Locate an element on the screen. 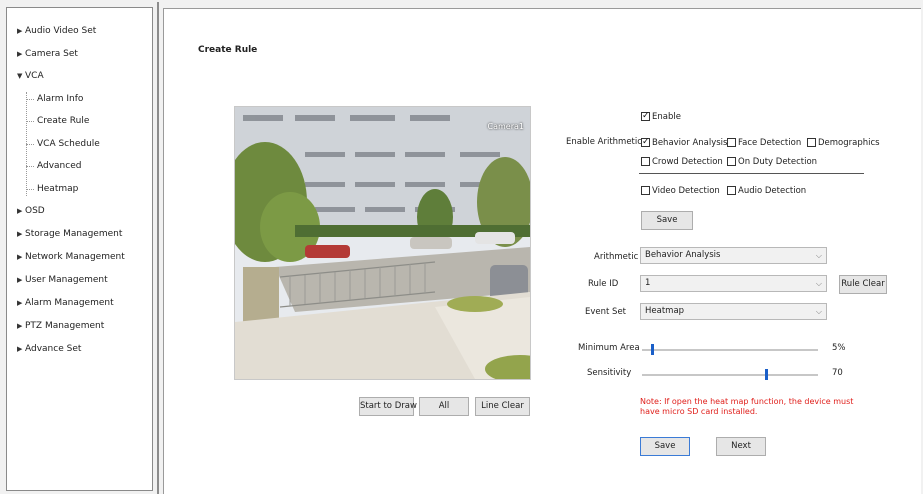 This screenshot has height=494, width=923. start-to-draw-button: Start to Draw is located at coordinates (388, 406).